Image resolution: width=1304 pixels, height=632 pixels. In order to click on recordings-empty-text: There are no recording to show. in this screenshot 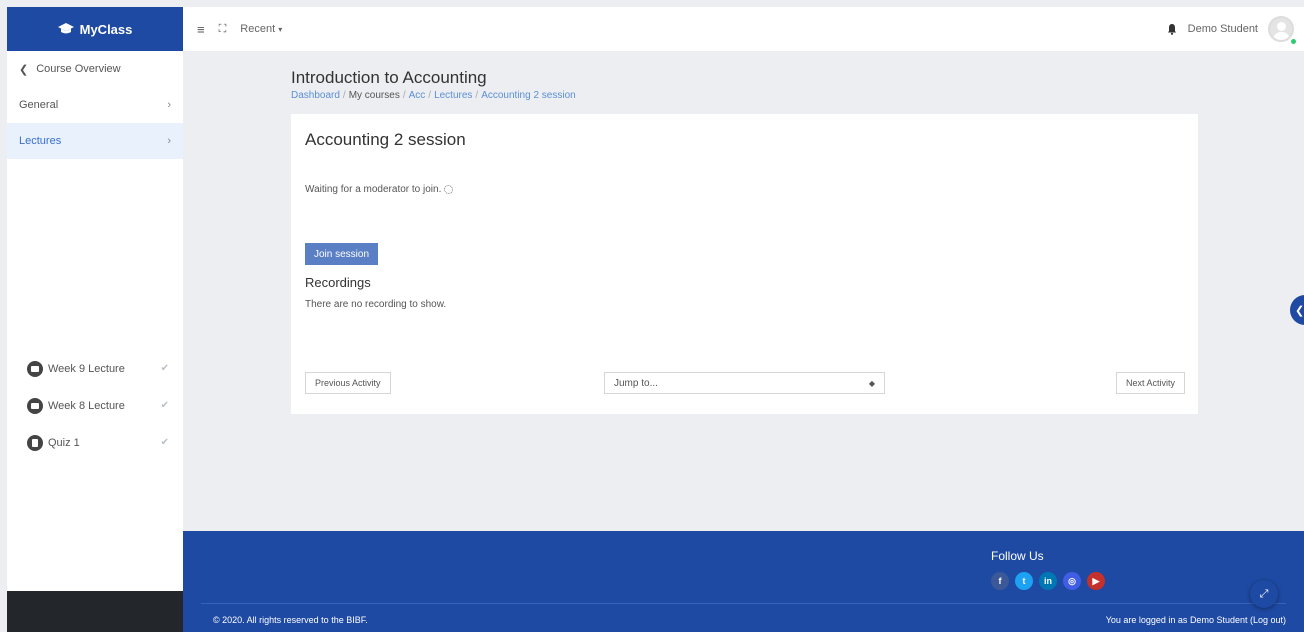, I will do `click(376, 304)`.